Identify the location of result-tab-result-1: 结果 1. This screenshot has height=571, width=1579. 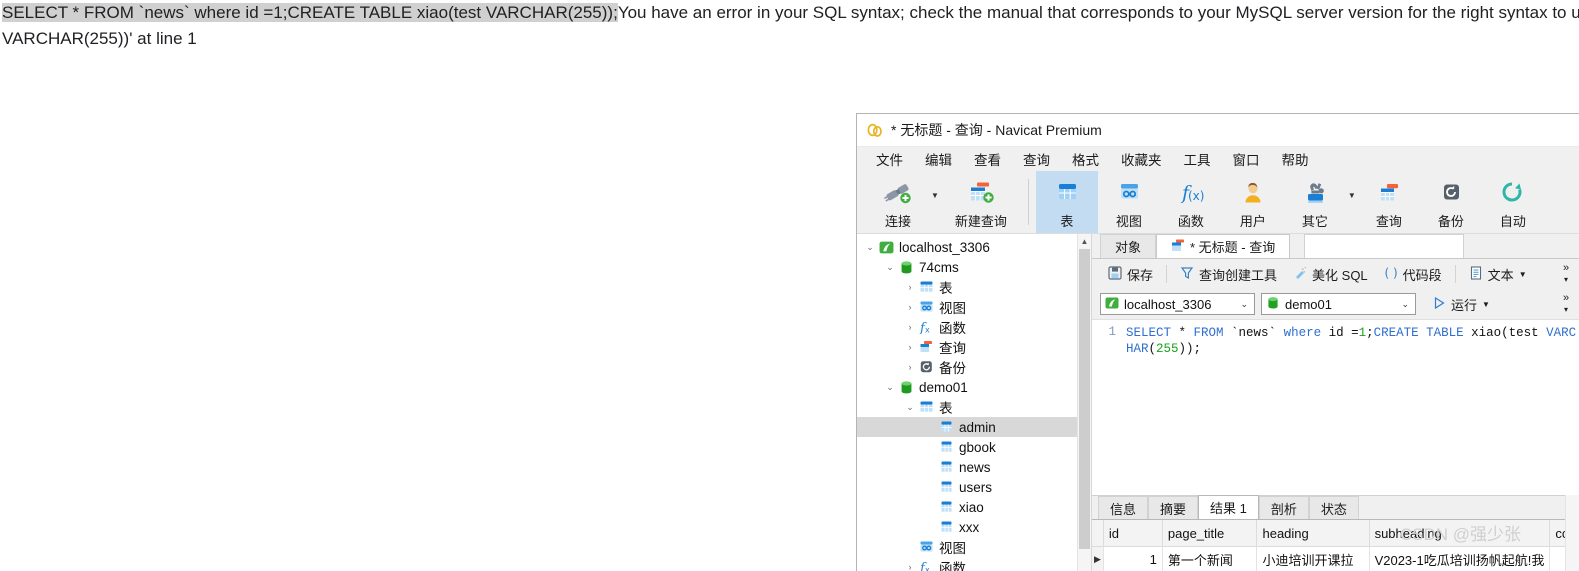
(1228, 507).